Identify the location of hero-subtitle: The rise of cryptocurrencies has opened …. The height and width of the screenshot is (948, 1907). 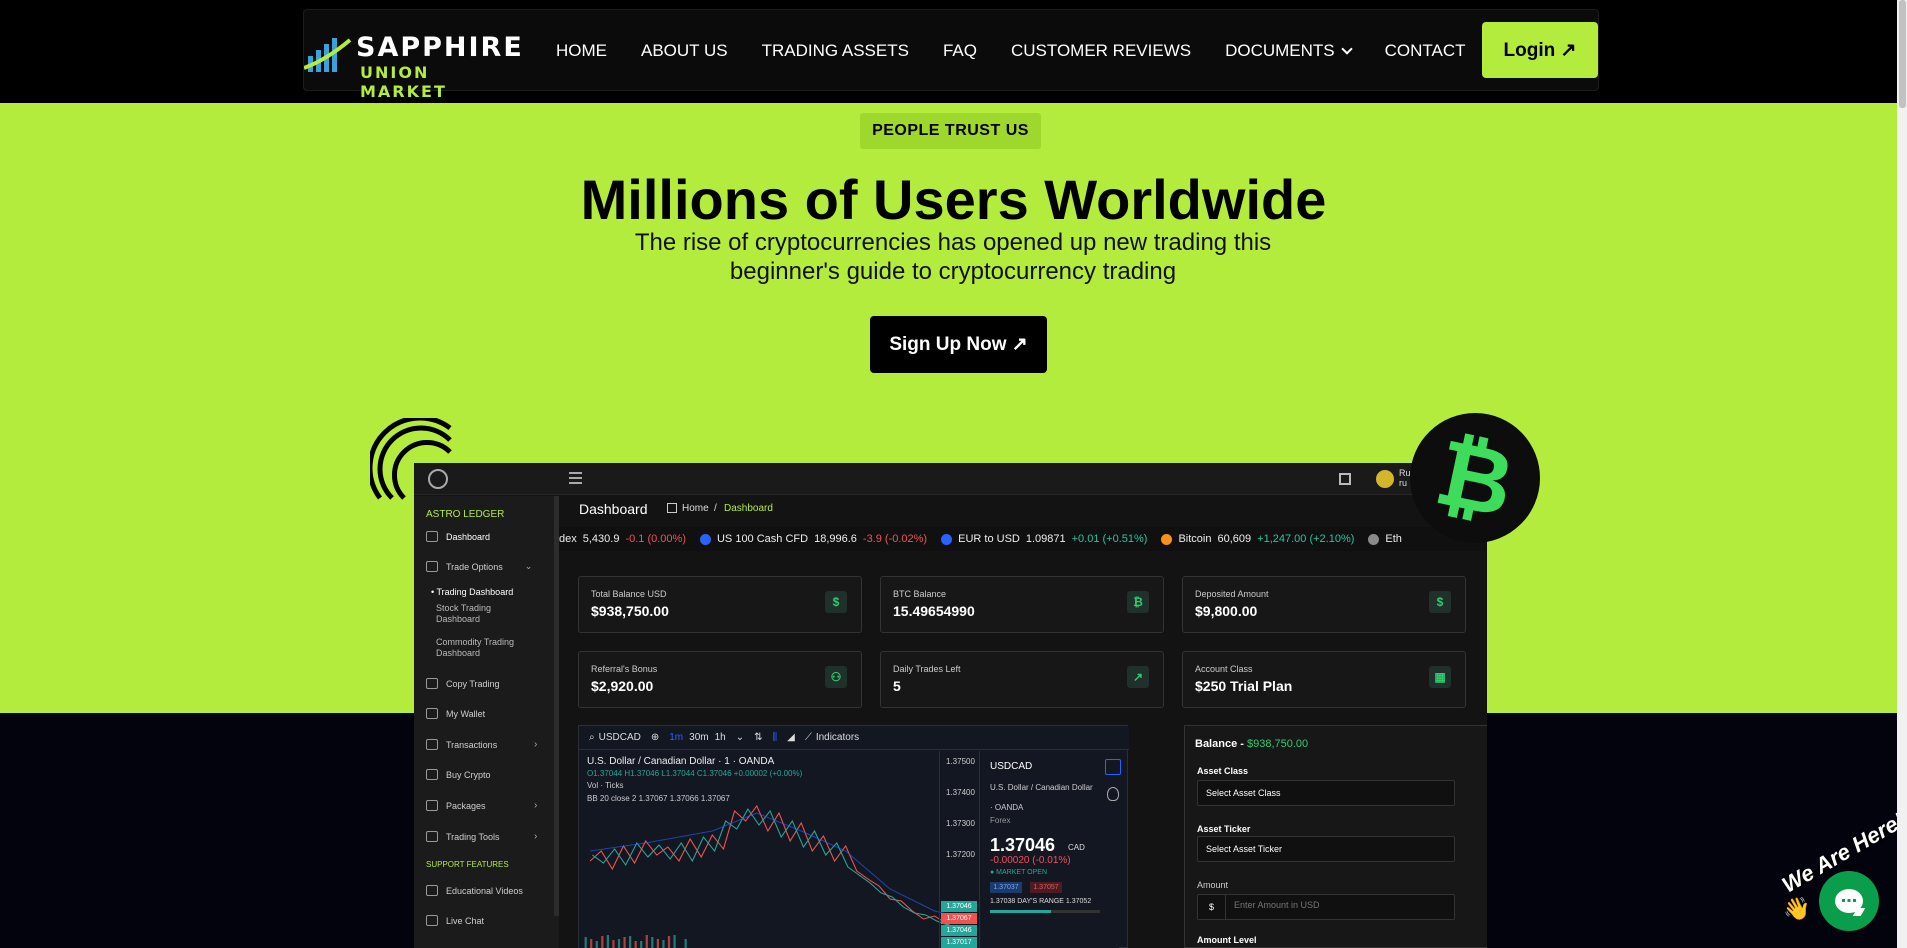
(953, 257).